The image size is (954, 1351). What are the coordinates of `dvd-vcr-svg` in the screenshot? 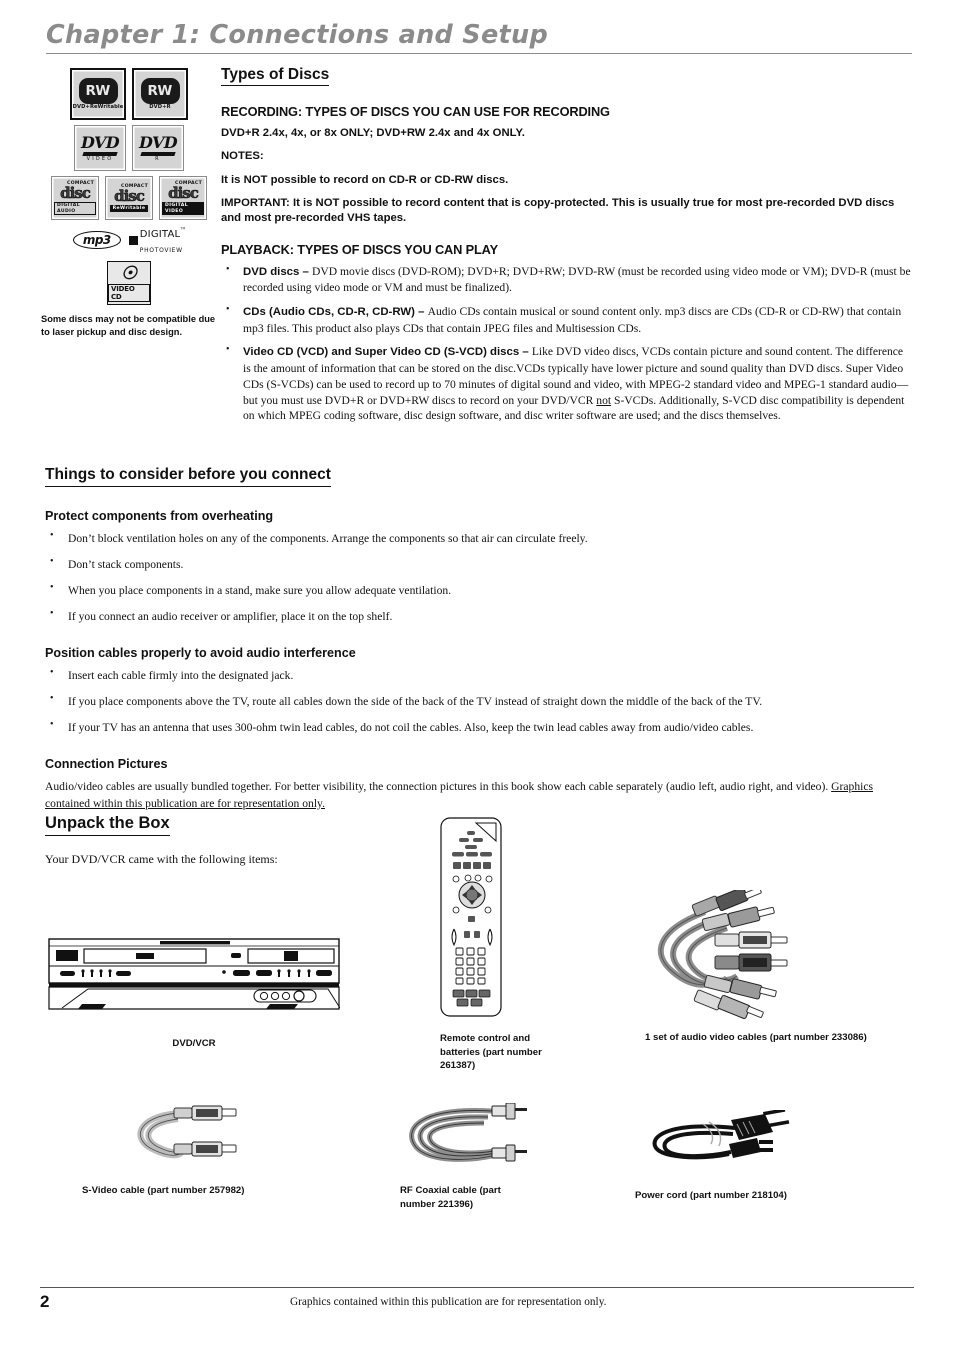 It's located at (194, 974).